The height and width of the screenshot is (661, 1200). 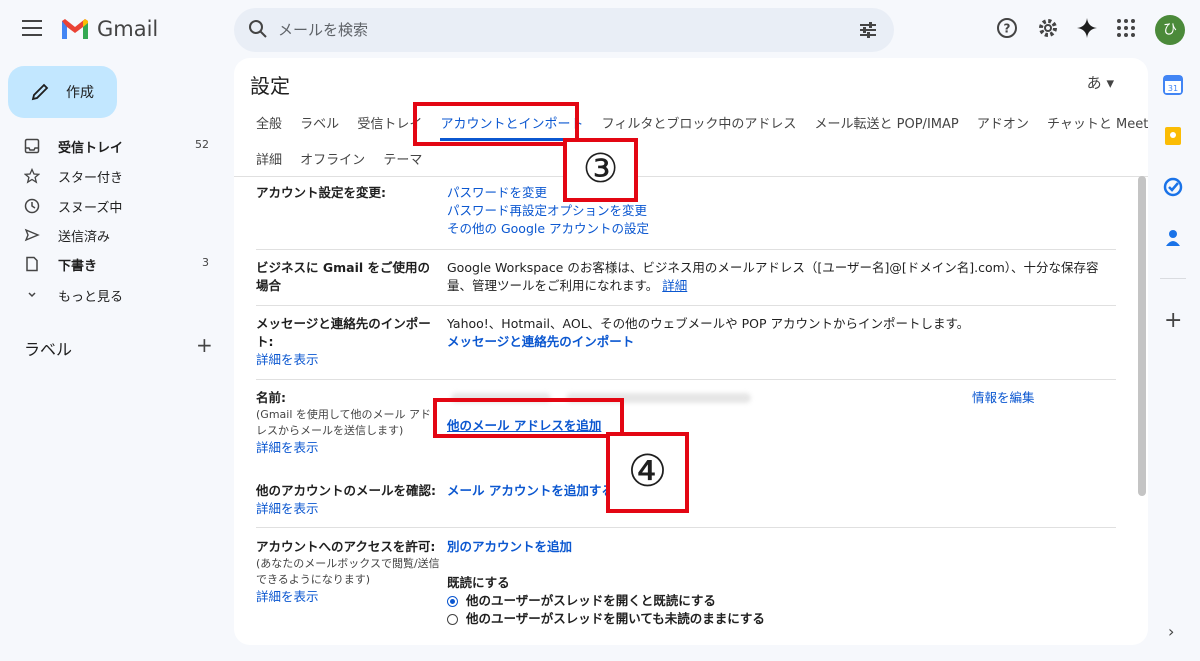 I want to click on draft-count: 3, so click(x=205, y=262).